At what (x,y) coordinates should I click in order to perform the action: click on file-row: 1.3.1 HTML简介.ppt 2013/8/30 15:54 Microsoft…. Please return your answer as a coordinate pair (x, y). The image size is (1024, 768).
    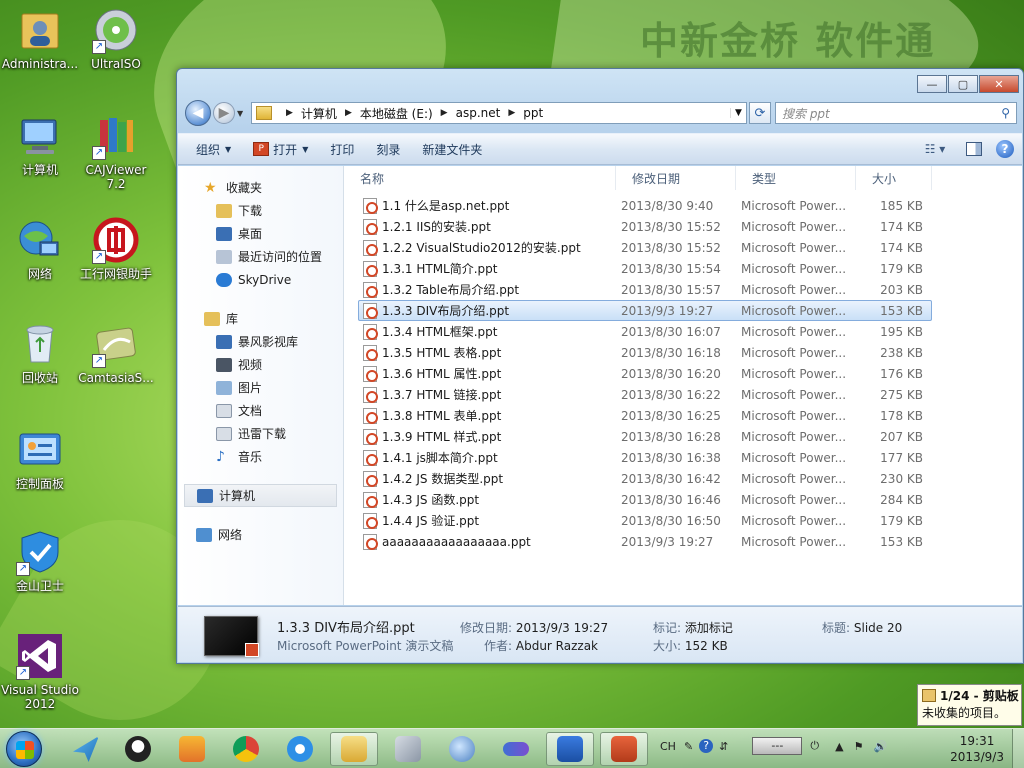
    Looking at the image, I should click on (645, 268).